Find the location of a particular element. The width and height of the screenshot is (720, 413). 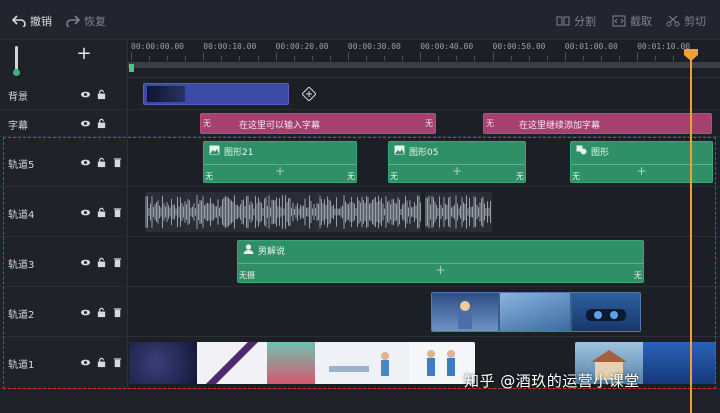

undo-button: 撤销 is located at coordinates (32, 21).